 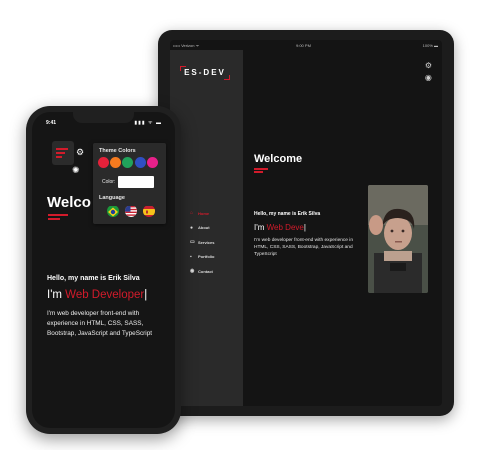 I want to click on phone-status-bar: 9:41 ▮▮▮ ᯤ ▬, so click(x=103, y=120).